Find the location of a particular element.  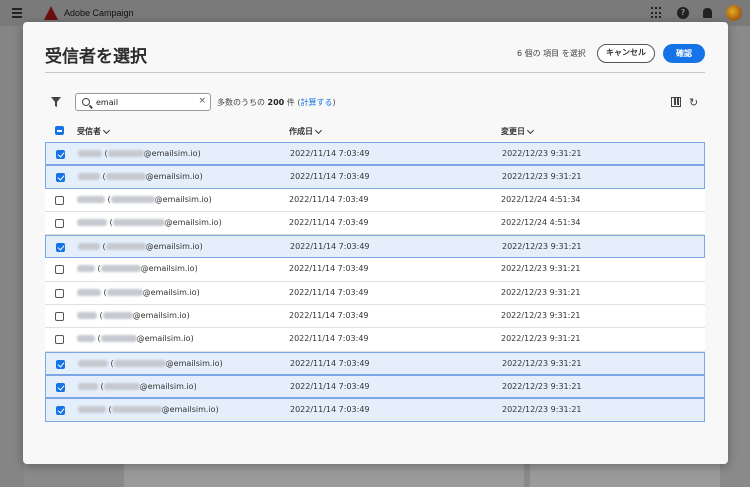

confirm-button: 確認 is located at coordinates (684, 53).